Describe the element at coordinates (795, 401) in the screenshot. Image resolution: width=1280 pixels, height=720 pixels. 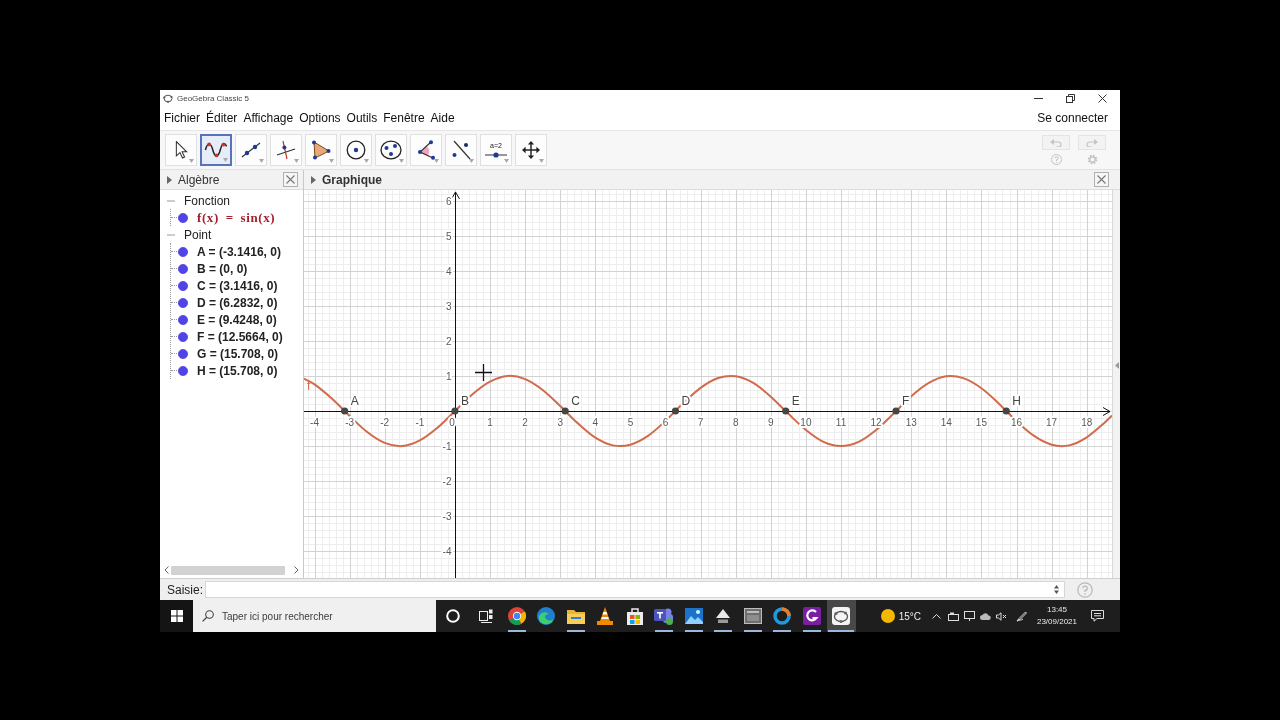
I see `point-label: E` at that location.